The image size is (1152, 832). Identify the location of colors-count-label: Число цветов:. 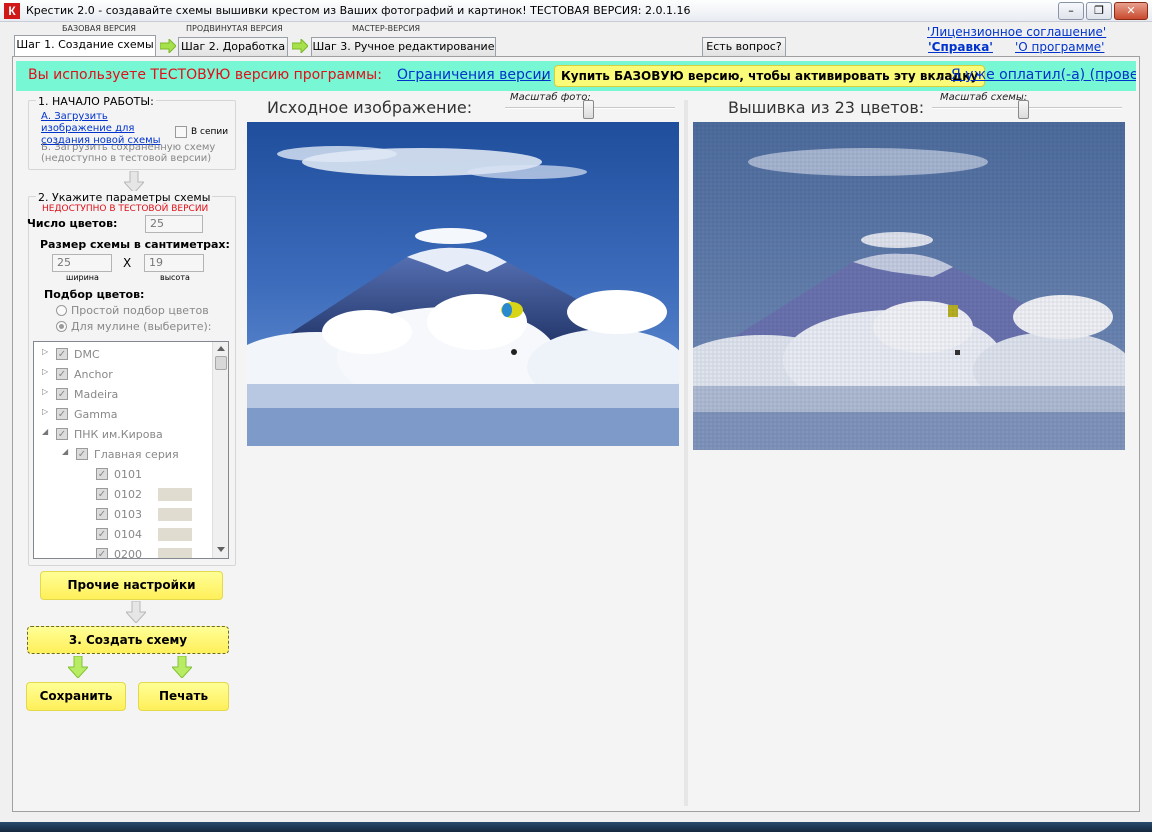
(72, 223).